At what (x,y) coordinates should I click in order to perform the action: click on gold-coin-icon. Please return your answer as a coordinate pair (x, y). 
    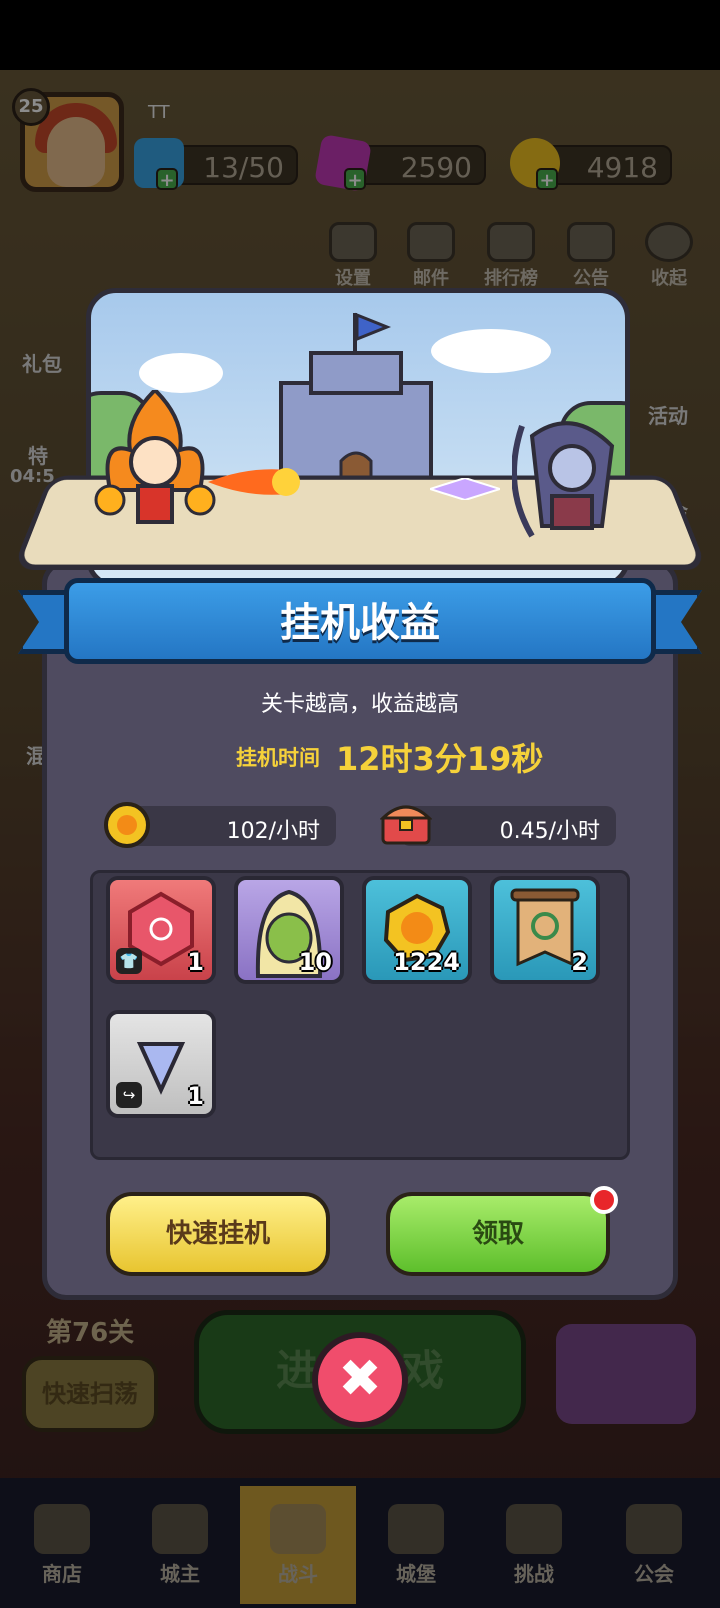
    Looking at the image, I should click on (127, 825).